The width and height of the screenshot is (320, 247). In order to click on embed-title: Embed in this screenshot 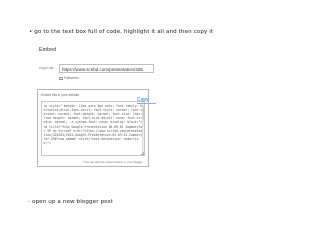, I will do `click(48, 50)`.